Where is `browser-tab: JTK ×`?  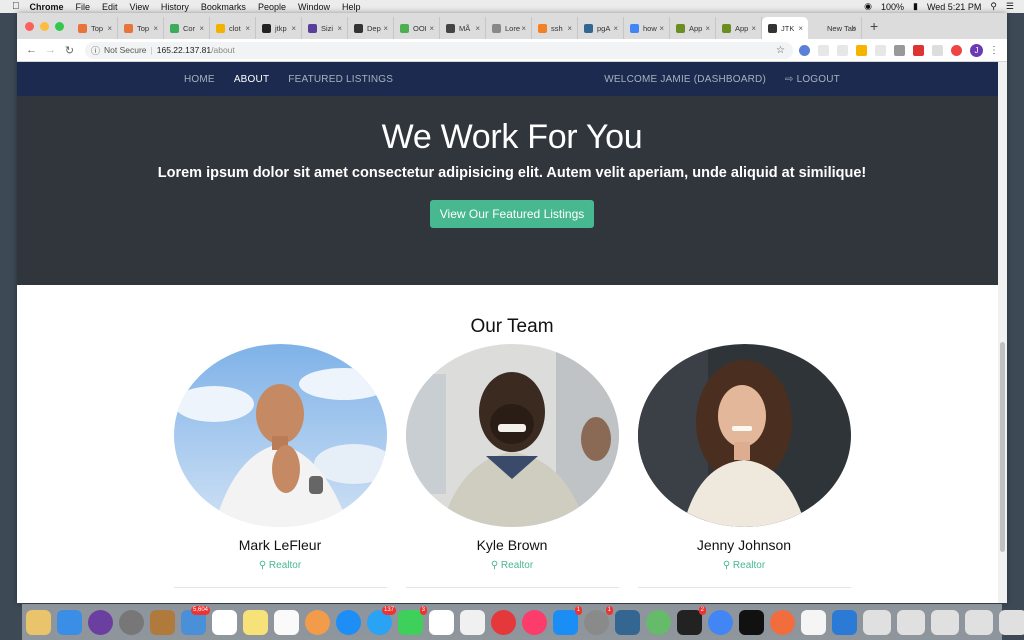 browser-tab: JTK × is located at coordinates (785, 28).